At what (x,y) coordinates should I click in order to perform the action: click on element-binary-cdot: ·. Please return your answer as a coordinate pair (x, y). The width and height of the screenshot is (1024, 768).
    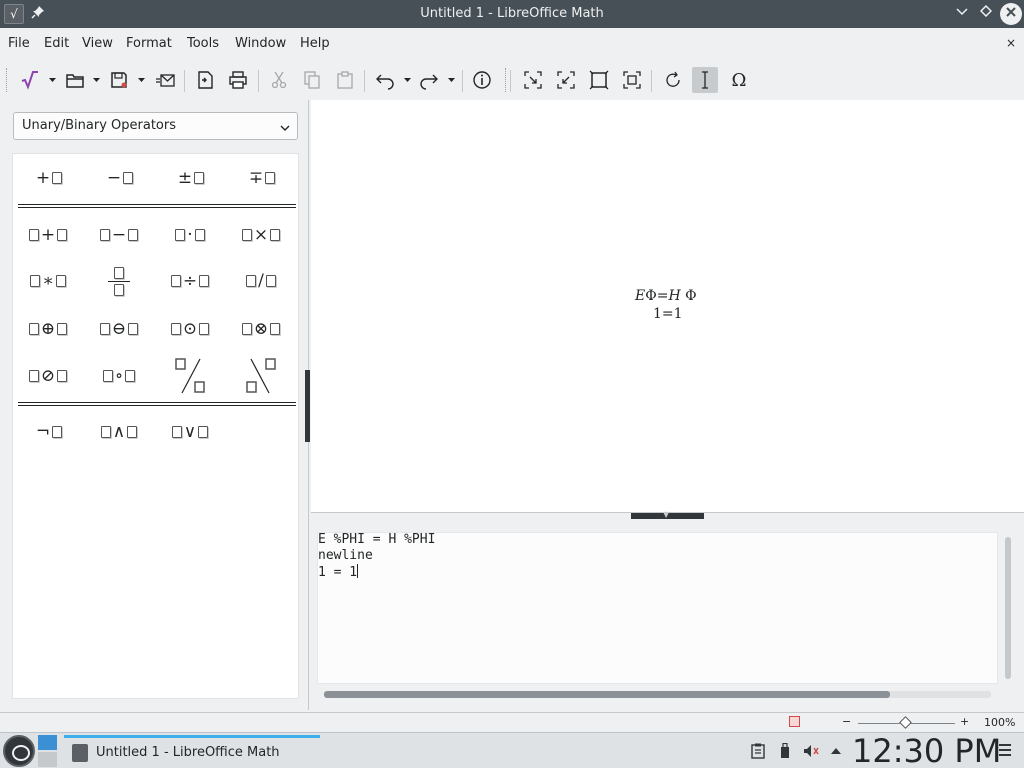
    Looking at the image, I should click on (190, 235).